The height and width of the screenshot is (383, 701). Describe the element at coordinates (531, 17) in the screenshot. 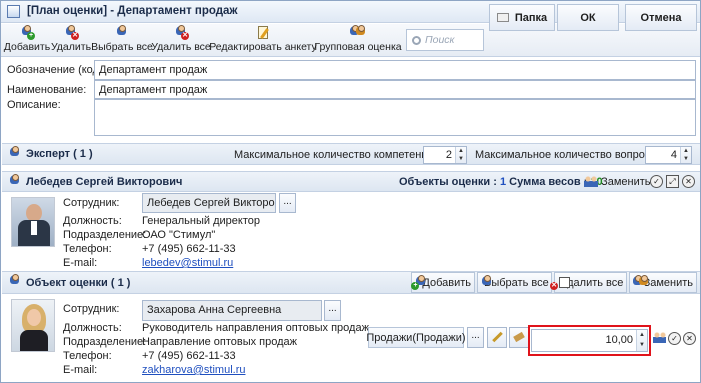

I see `folder-label: Папка` at that location.